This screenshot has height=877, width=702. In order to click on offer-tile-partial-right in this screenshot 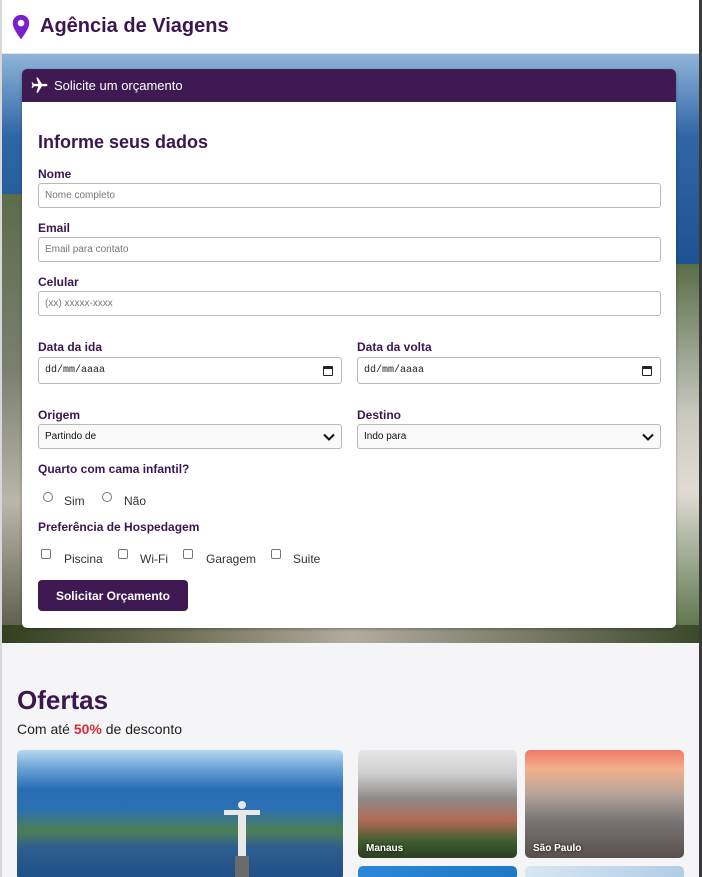, I will do `click(604, 871)`.